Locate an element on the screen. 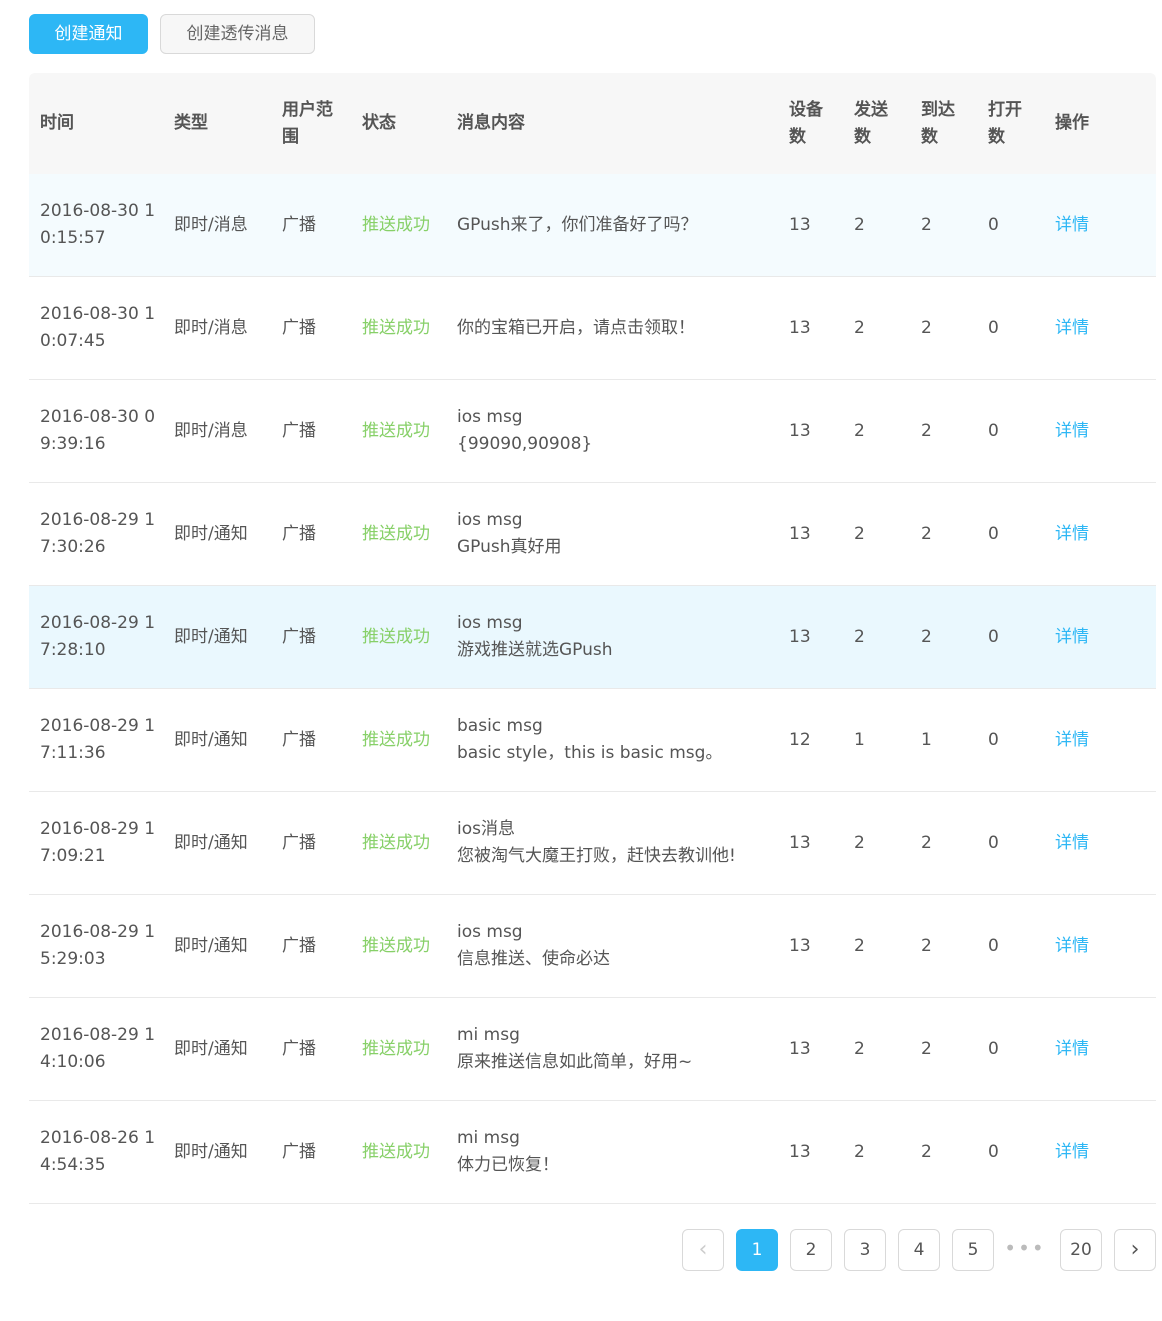  time-cell: 2016-08-30 10:07:45 is located at coordinates (98, 327).